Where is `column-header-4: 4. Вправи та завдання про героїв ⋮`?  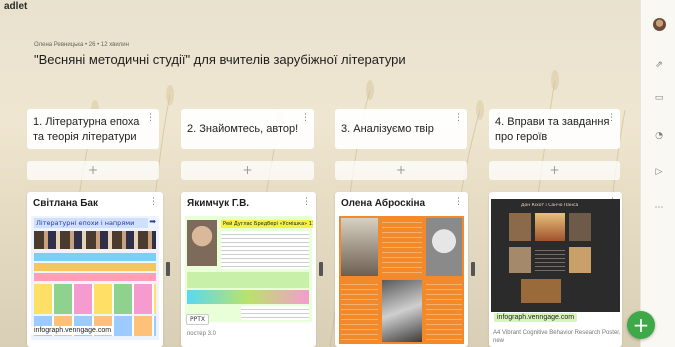 column-header-4: 4. Вправи та завдання про героїв ⋮ is located at coordinates (554, 129).